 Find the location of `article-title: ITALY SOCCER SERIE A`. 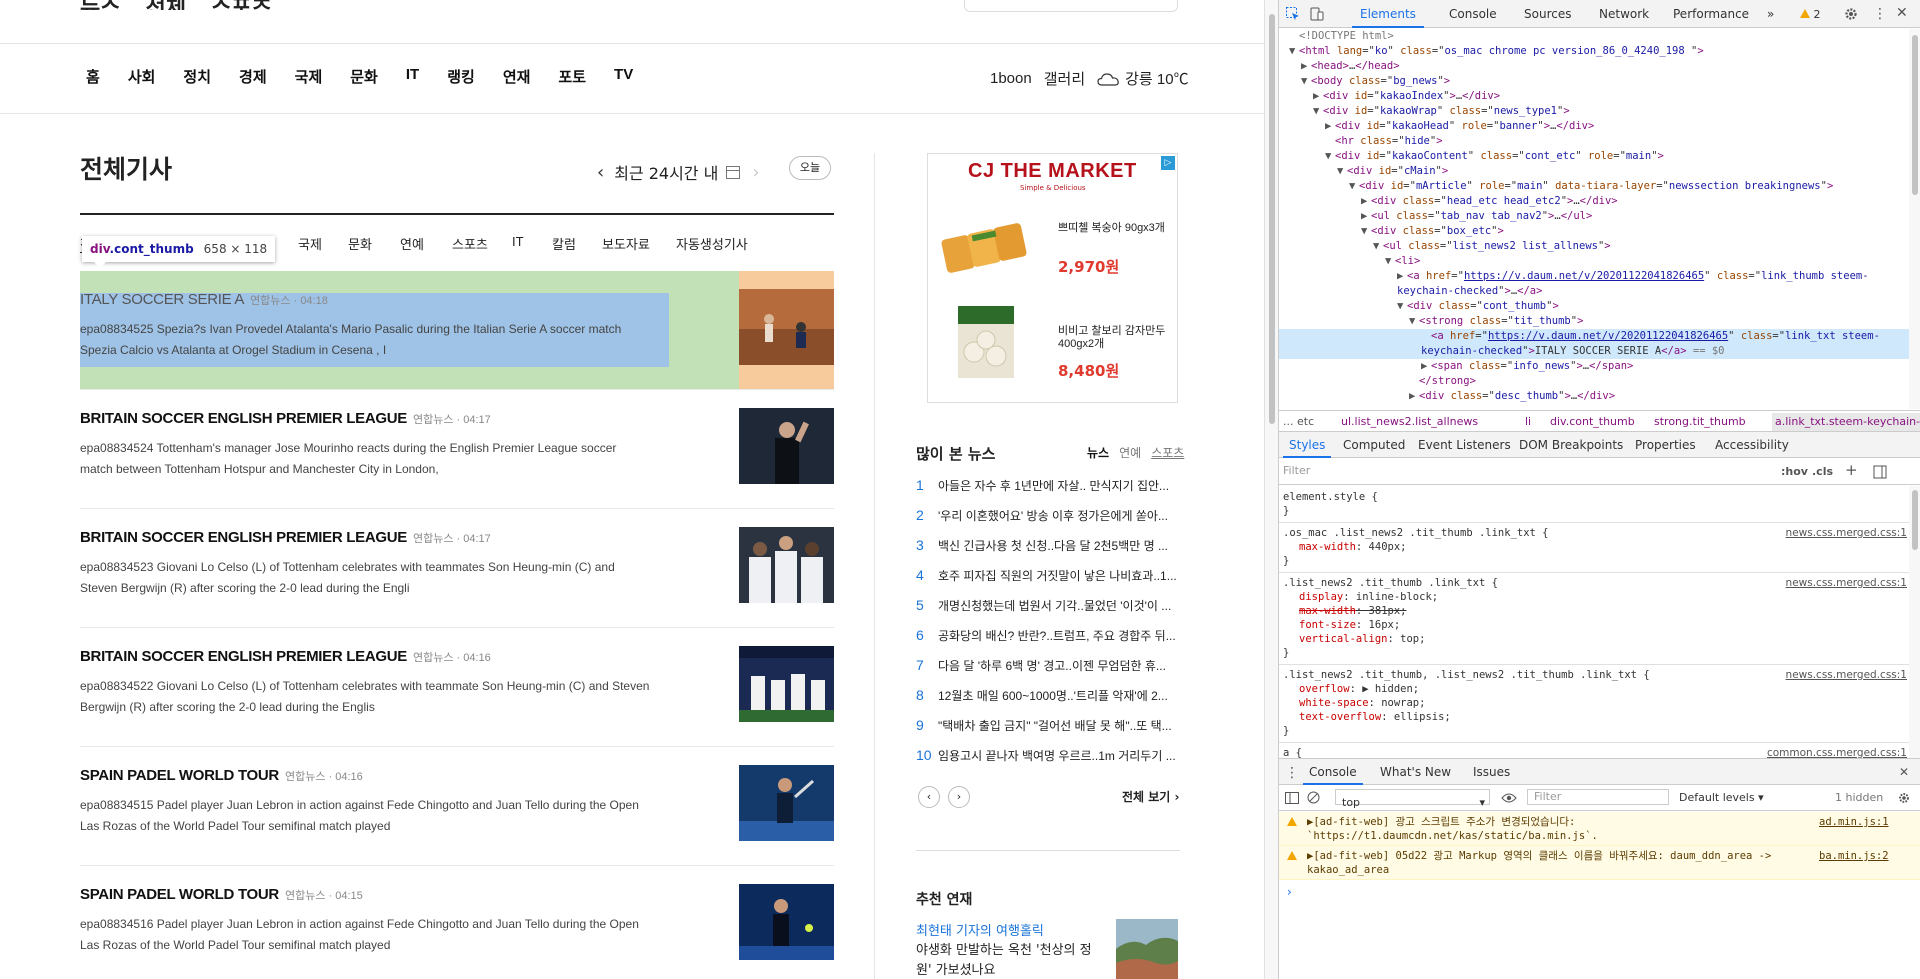

article-title: ITALY SOCCER SERIE A is located at coordinates (162, 299).